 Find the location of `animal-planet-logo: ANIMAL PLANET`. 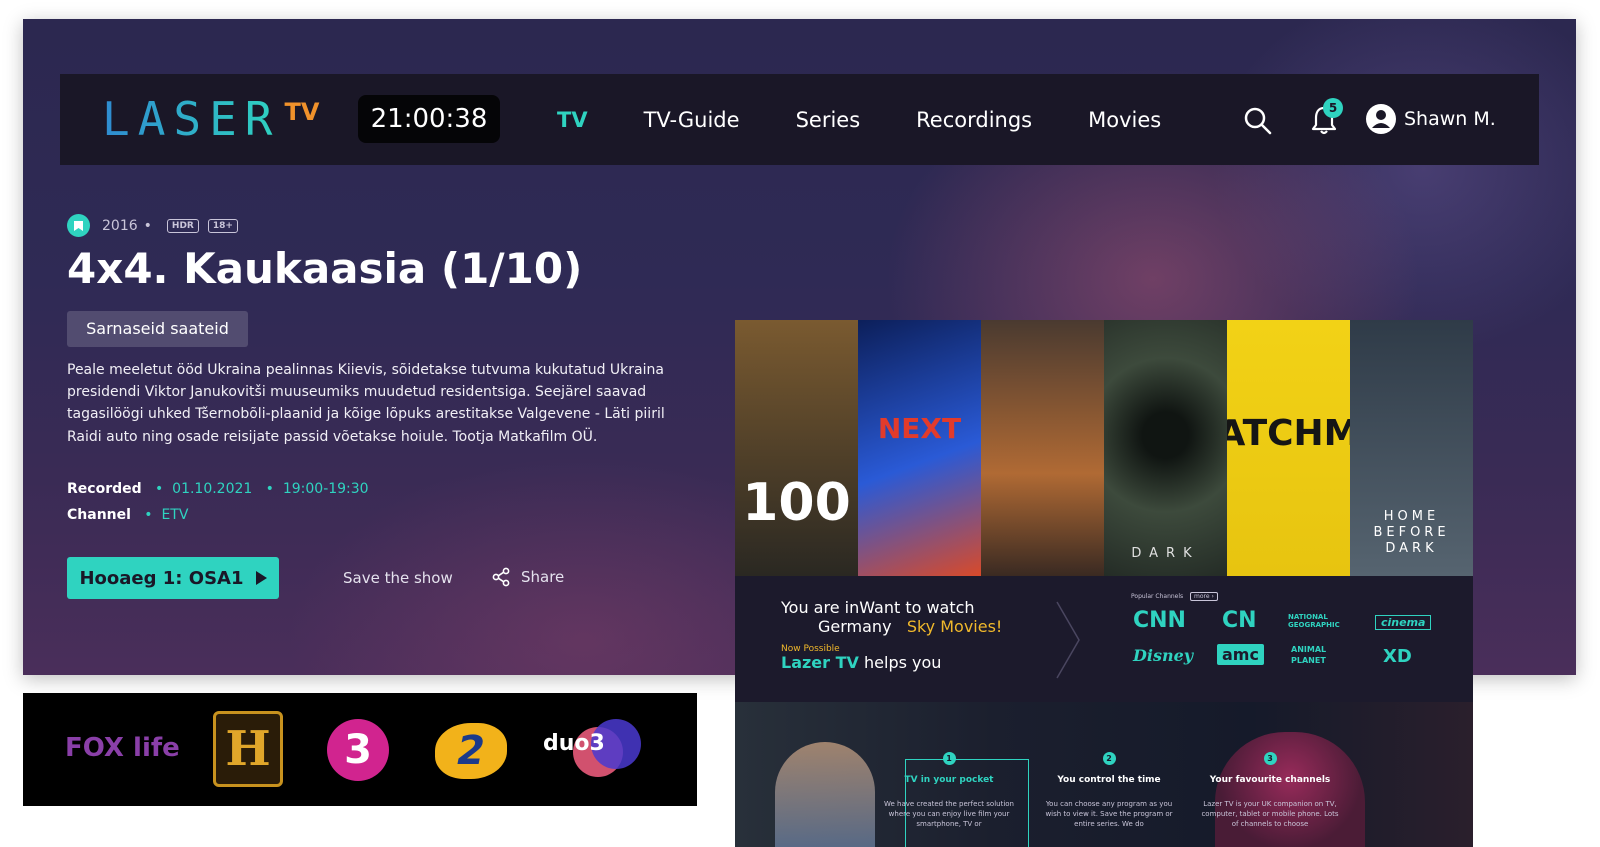

animal-planet-logo: ANIMAL PLANET is located at coordinates (1316, 655).